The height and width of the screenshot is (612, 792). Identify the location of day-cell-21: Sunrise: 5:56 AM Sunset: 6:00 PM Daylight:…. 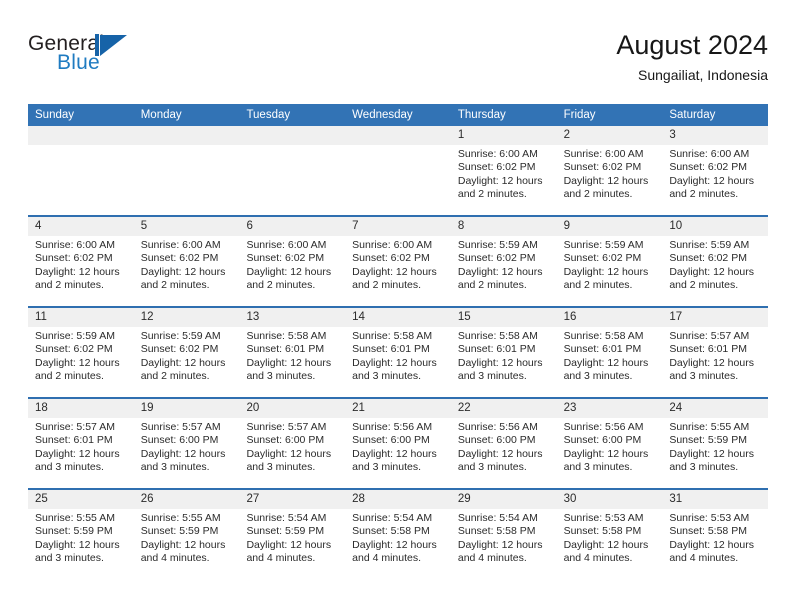
(398, 453).